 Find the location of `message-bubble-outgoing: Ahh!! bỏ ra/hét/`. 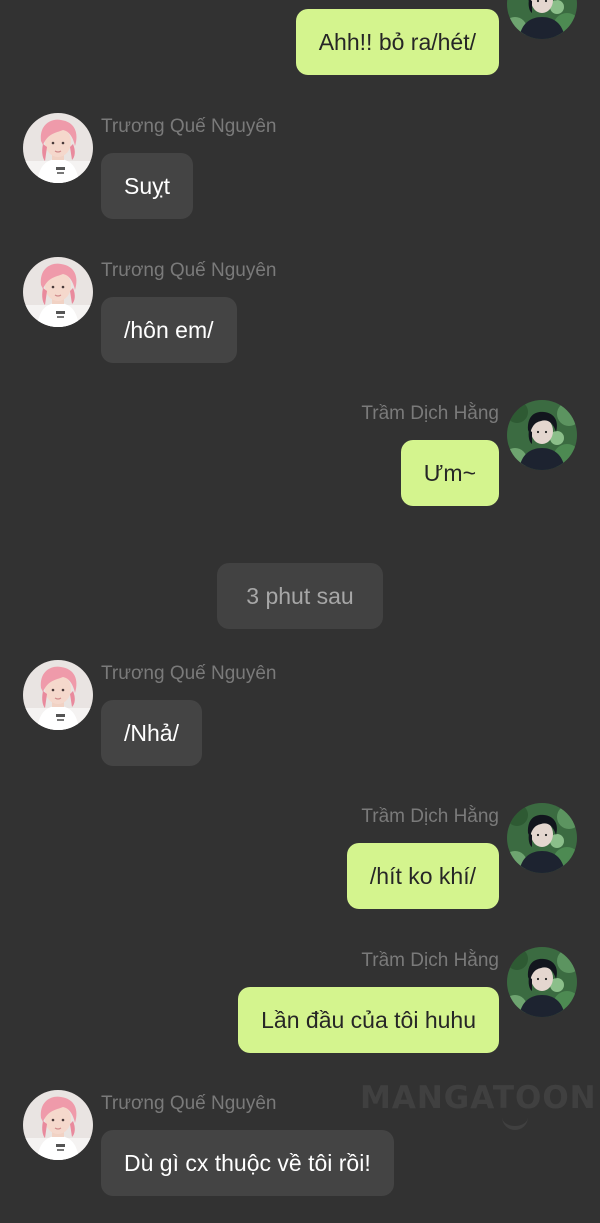

message-bubble-outgoing: Ahh!! bỏ ra/hét/ is located at coordinates (397, 42).